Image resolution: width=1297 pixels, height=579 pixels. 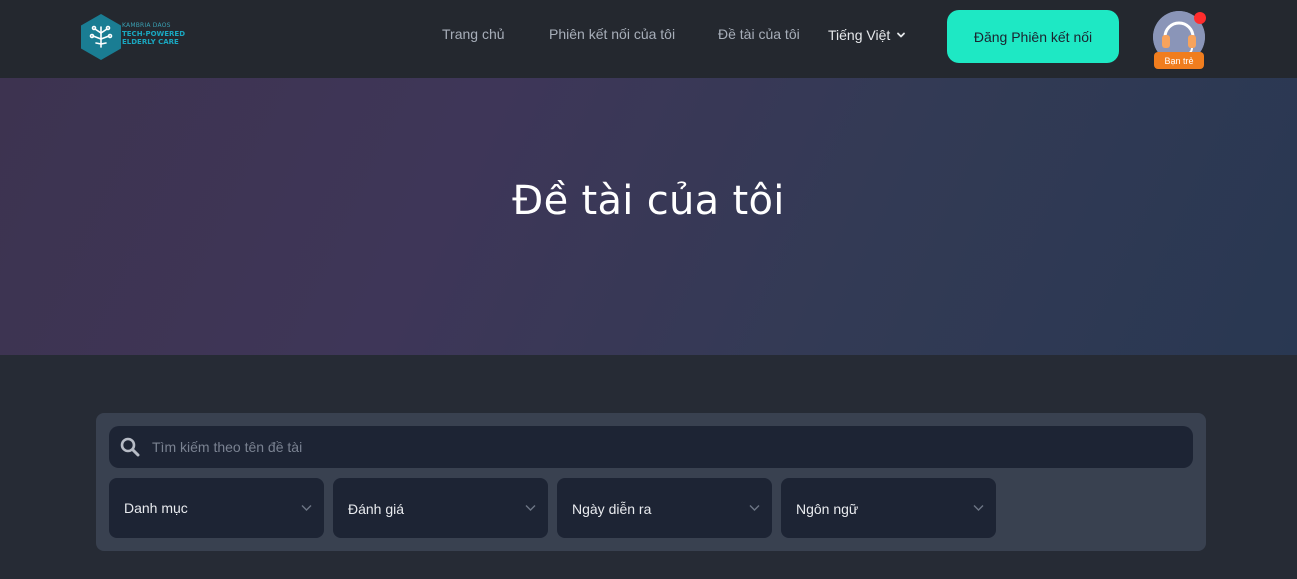 I want to click on language-selector: Tiếng Việt, so click(x=867, y=35).